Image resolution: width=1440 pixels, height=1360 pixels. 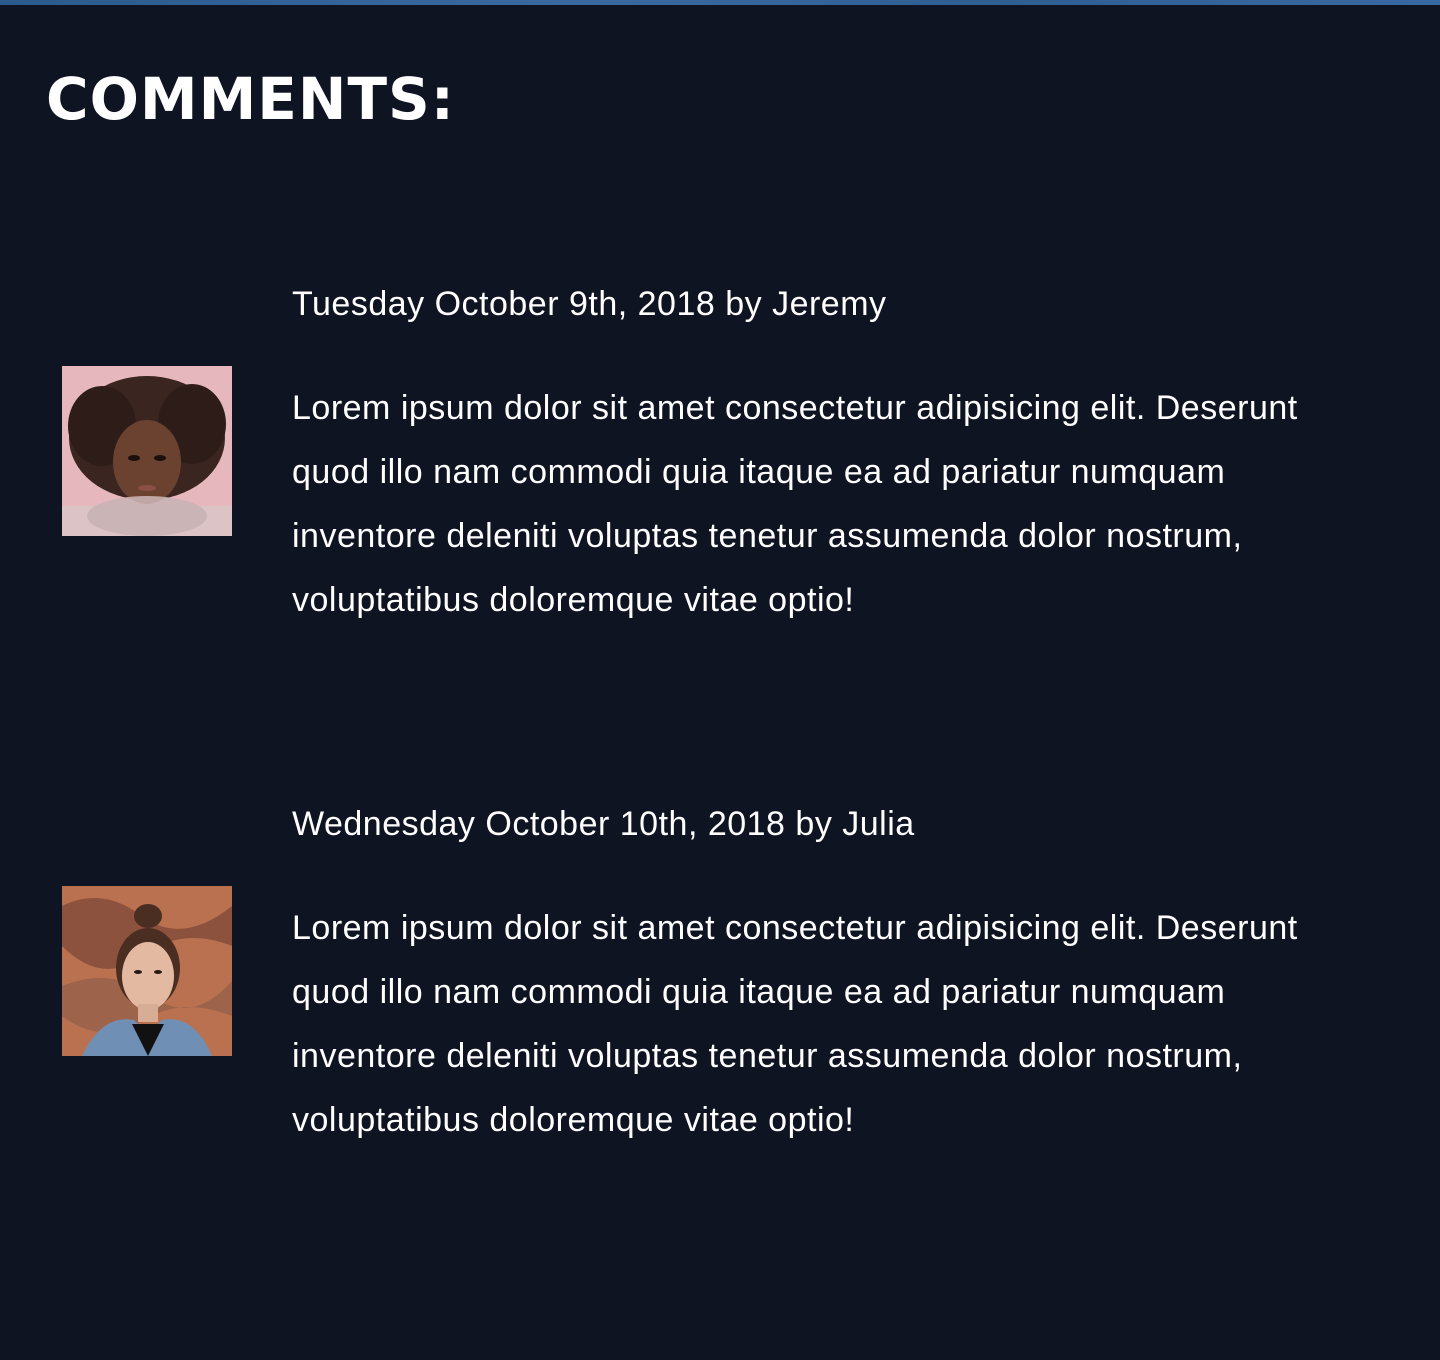 I want to click on top-accent-strip, so click(x=720, y=2).